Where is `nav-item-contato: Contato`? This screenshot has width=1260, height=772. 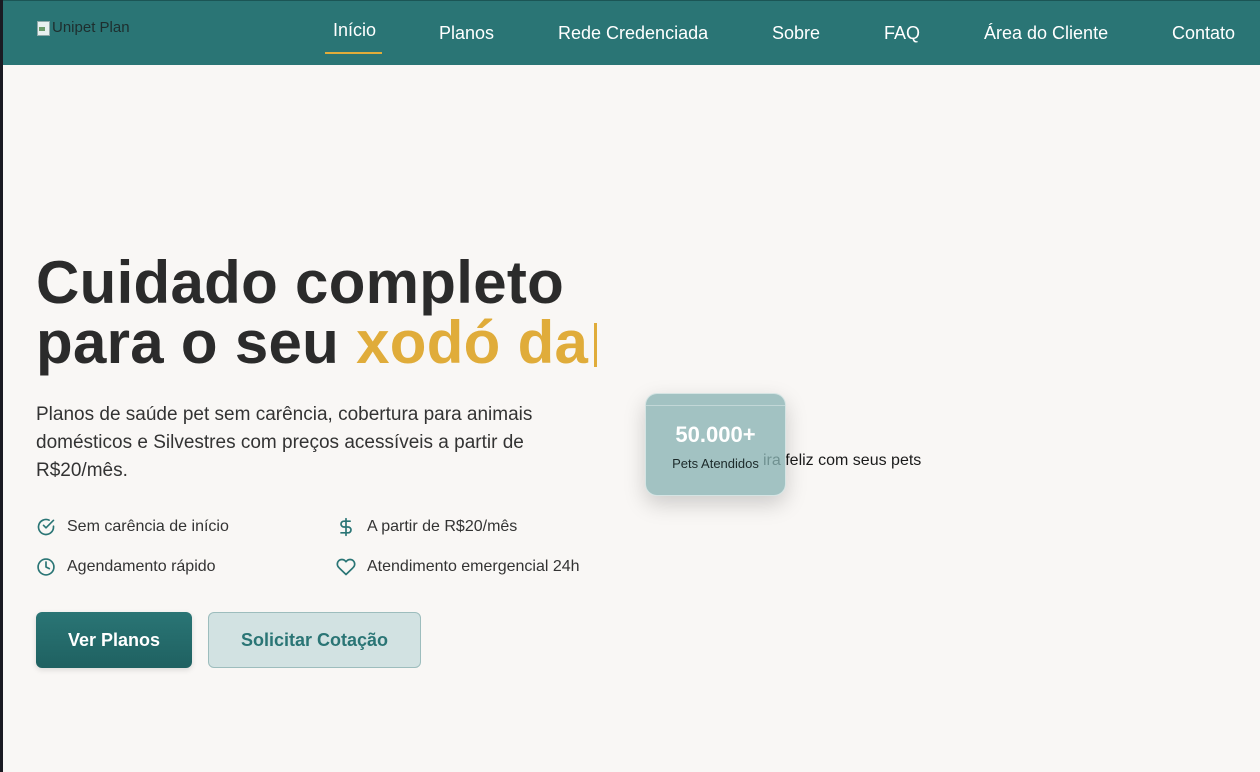 nav-item-contato: Contato is located at coordinates (1203, 33).